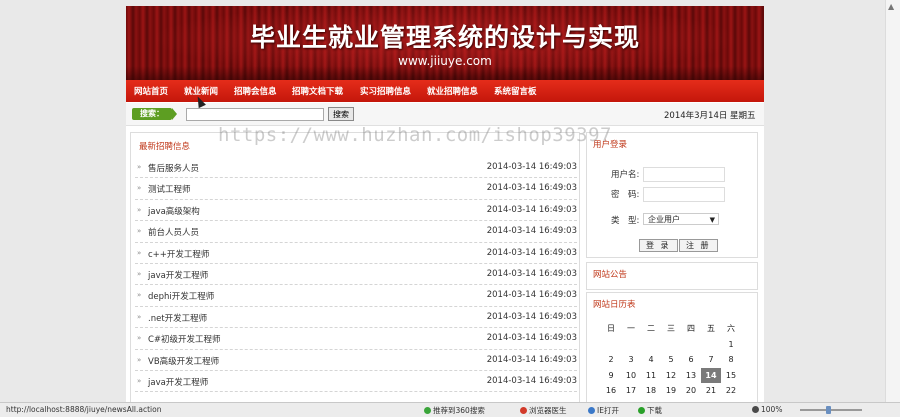  I want to click on nav-item-guestbook: 系统留言板, so click(515, 91).